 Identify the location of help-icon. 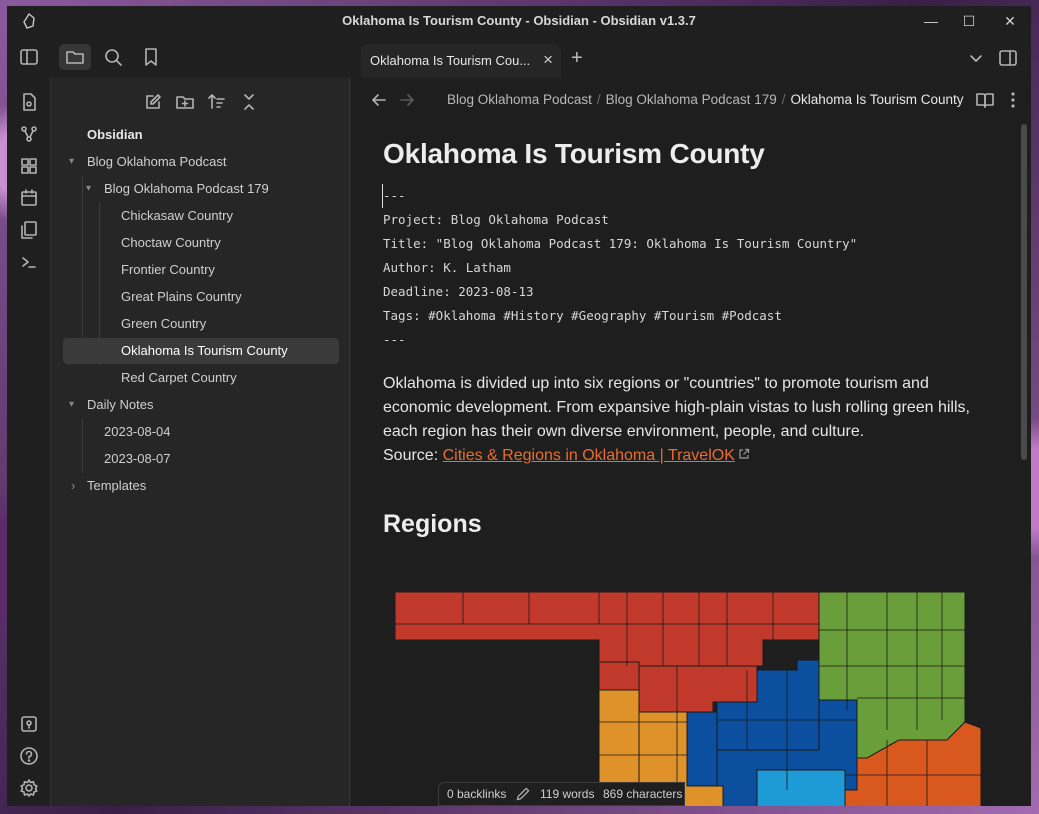
(29, 756).